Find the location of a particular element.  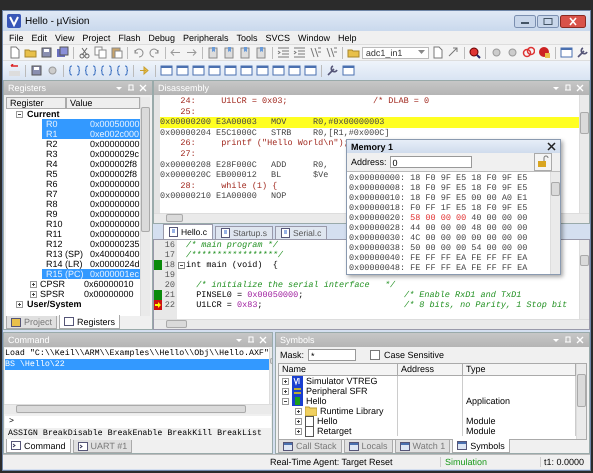

memory-address: 0x00000018: is located at coordinates (377, 208).